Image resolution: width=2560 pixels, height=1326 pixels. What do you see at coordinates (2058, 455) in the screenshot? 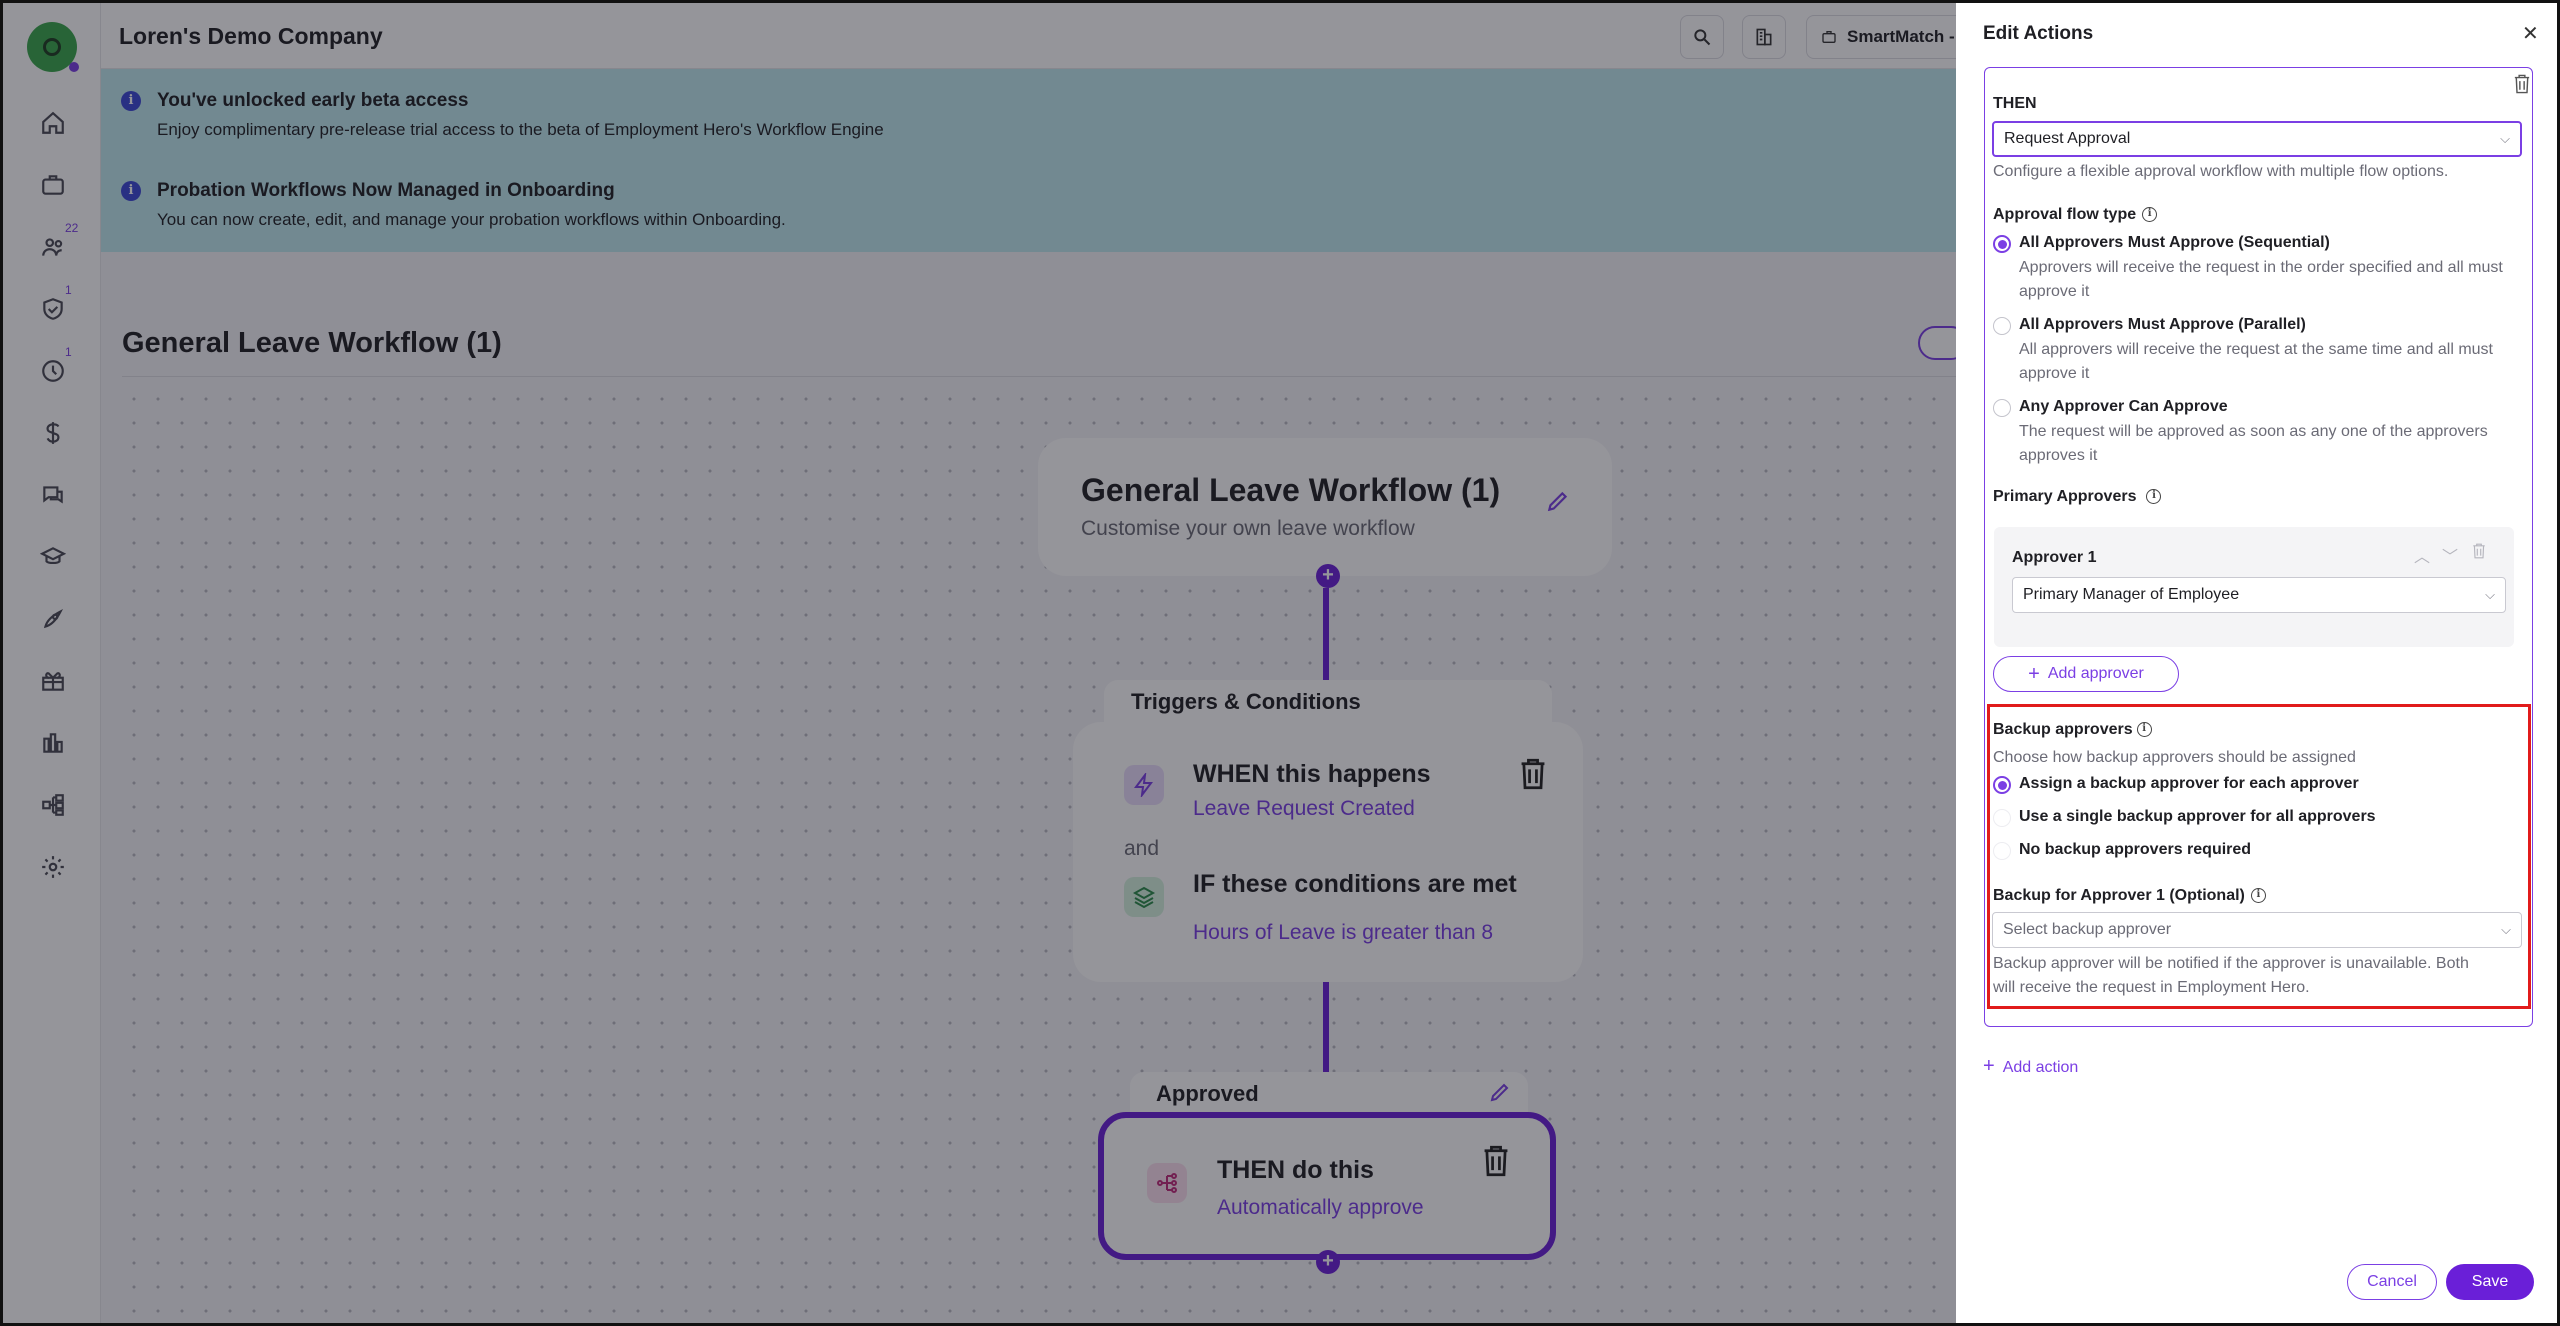
I see `flow-option-desc: approves it` at bounding box center [2058, 455].